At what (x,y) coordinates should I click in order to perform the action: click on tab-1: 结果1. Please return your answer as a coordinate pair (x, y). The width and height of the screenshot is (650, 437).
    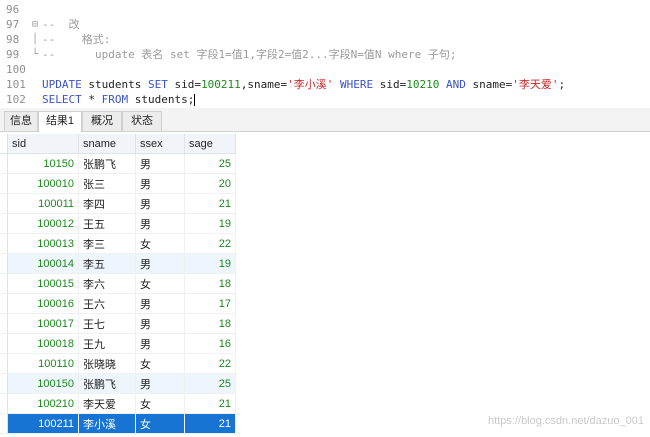
    Looking at the image, I should click on (60, 121).